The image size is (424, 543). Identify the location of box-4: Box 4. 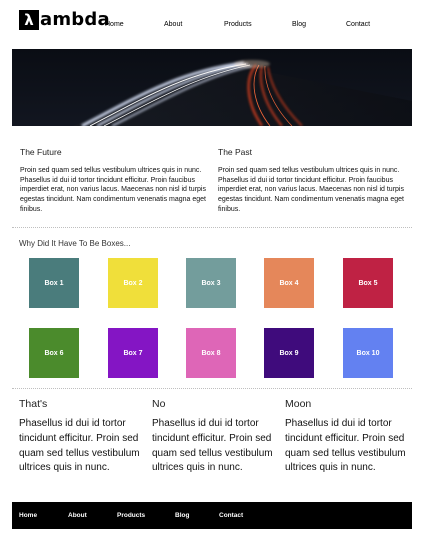
(289, 283).